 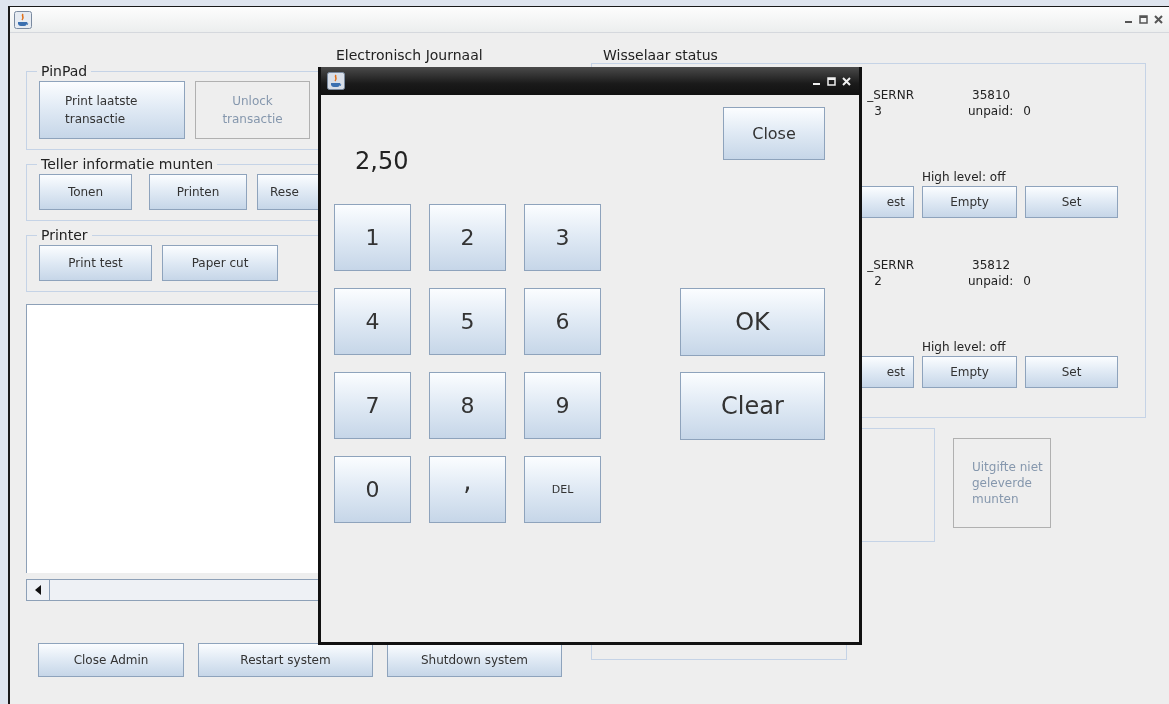 What do you see at coordinates (467, 237) in the screenshot?
I see `keypad-key: 2` at bounding box center [467, 237].